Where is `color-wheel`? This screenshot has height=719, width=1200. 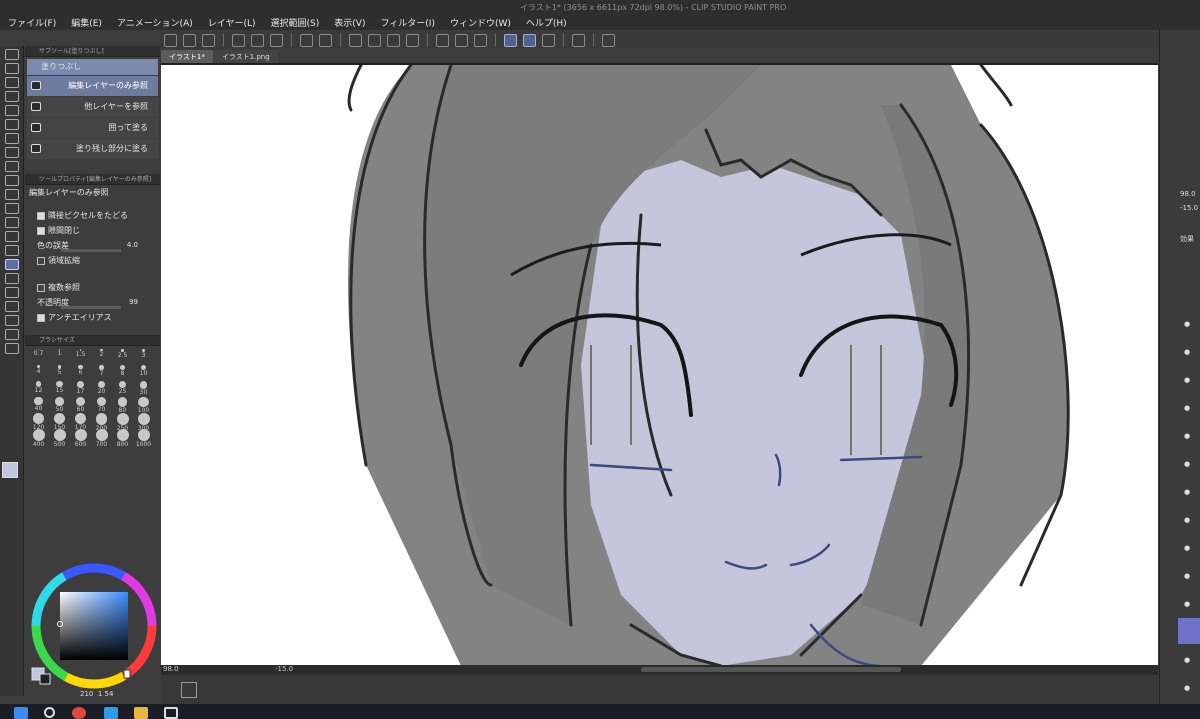
color-wheel is located at coordinates (95, 627).